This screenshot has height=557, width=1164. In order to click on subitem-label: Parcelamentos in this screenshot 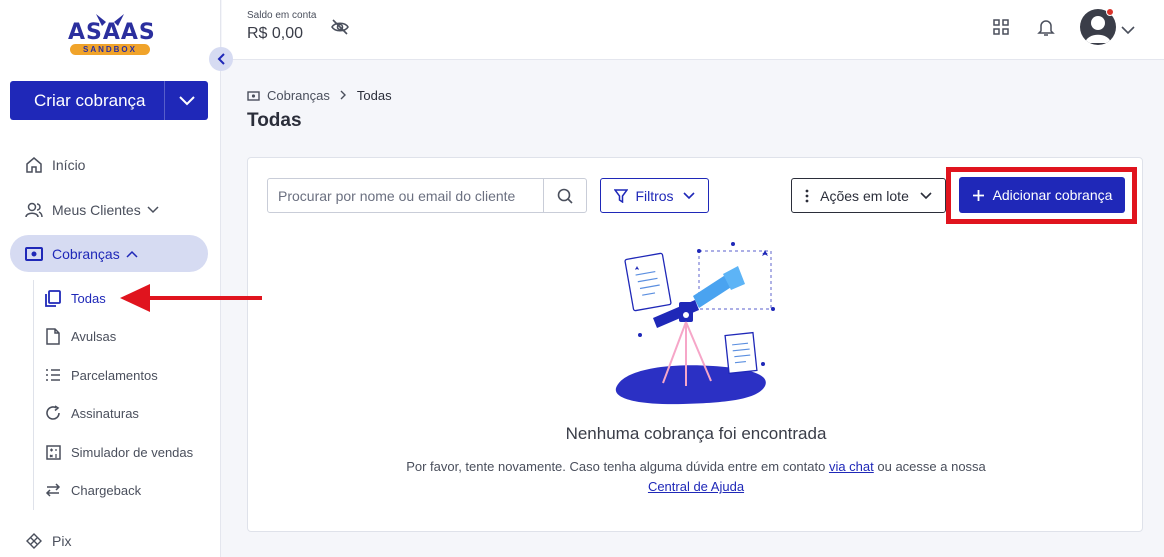, I will do `click(114, 375)`.